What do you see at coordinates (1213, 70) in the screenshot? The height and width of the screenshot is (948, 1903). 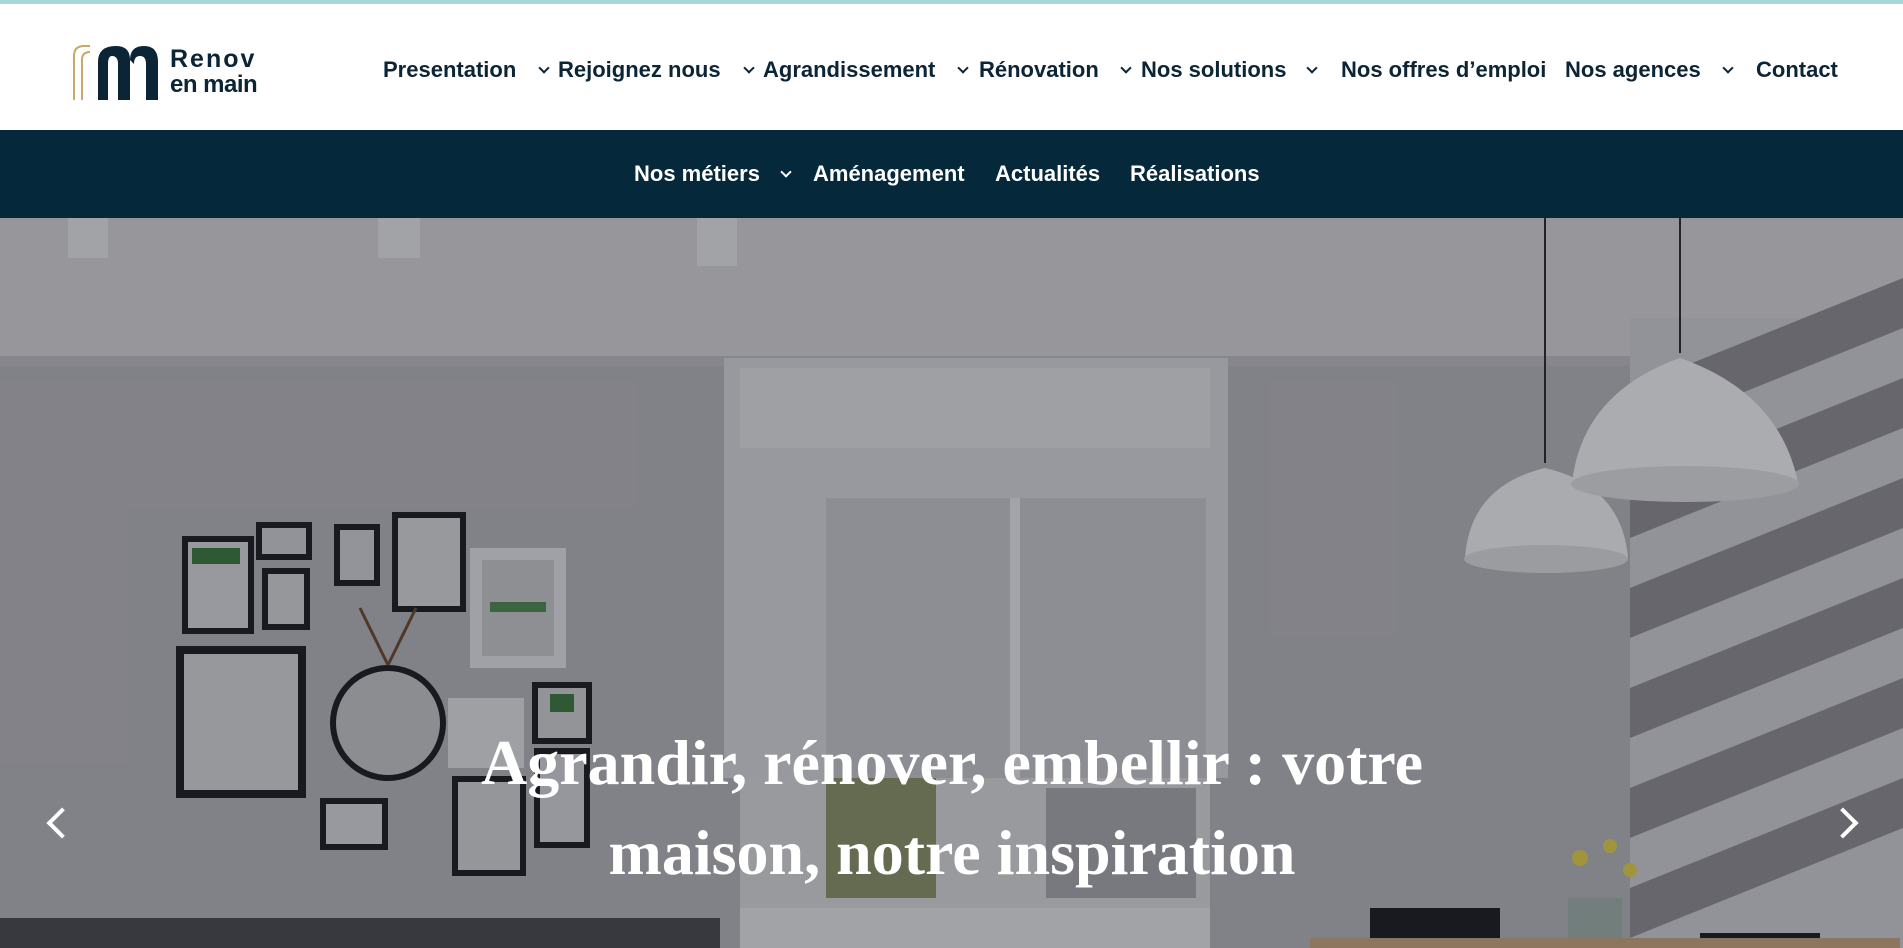 I see `nav-item-nos-solutions: Nos solutions` at bounding box center [1213, 70].